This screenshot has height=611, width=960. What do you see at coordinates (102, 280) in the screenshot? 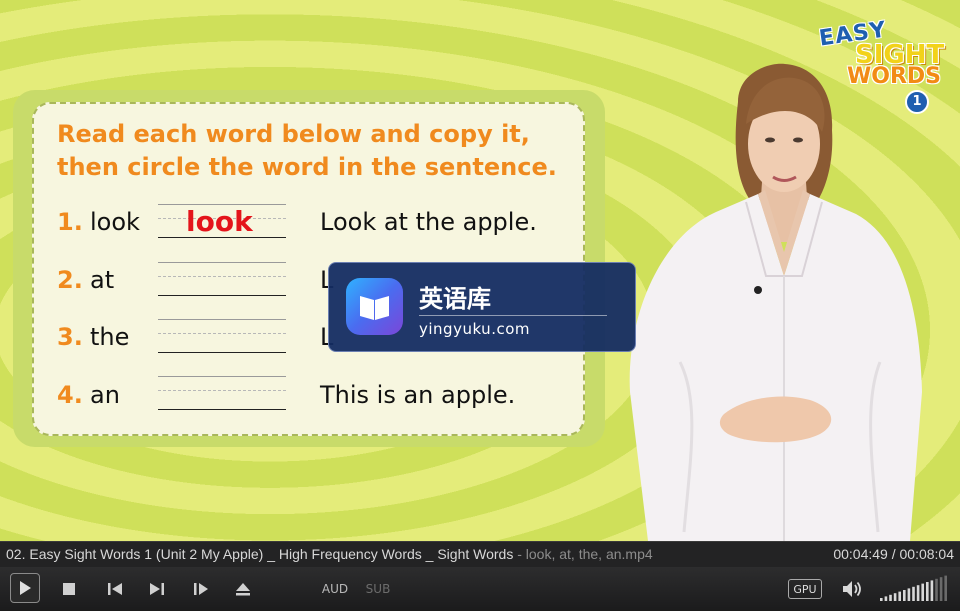
I see `sight-word: at` at bounding box center [102, 280].